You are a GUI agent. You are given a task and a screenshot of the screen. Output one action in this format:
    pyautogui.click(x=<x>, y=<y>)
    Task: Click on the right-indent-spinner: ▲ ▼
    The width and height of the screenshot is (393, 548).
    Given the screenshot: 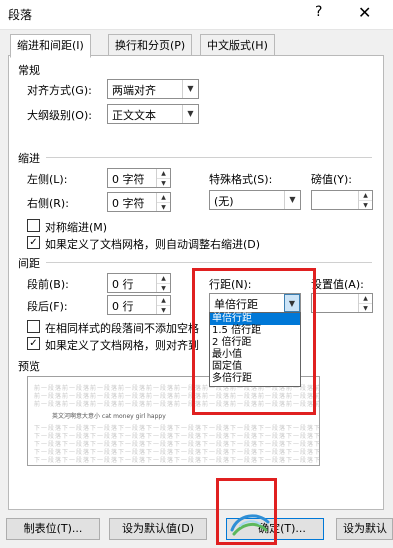 What is the action you would take?
    pyautogui.click(x=163, y=202)
    